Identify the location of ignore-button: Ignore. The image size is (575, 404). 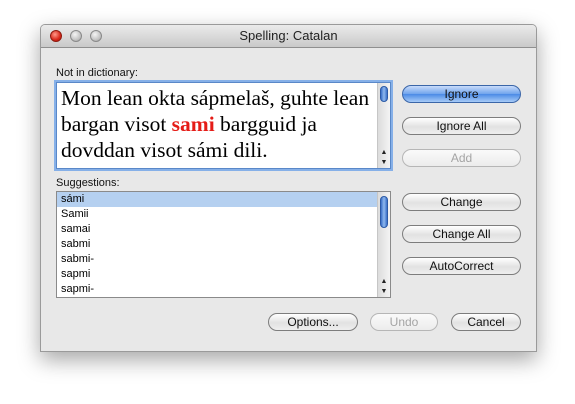
(461, 94).